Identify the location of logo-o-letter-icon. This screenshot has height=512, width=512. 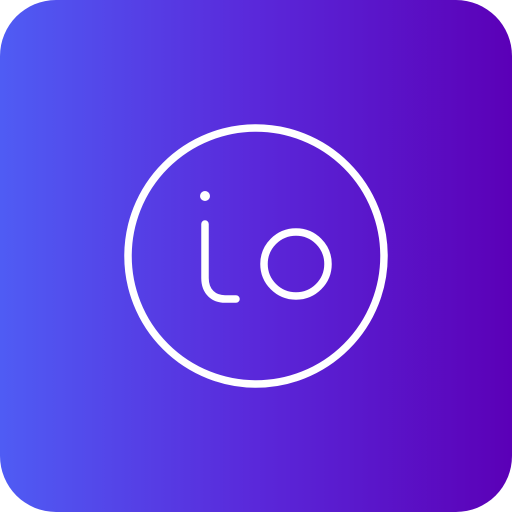
(296, 264).